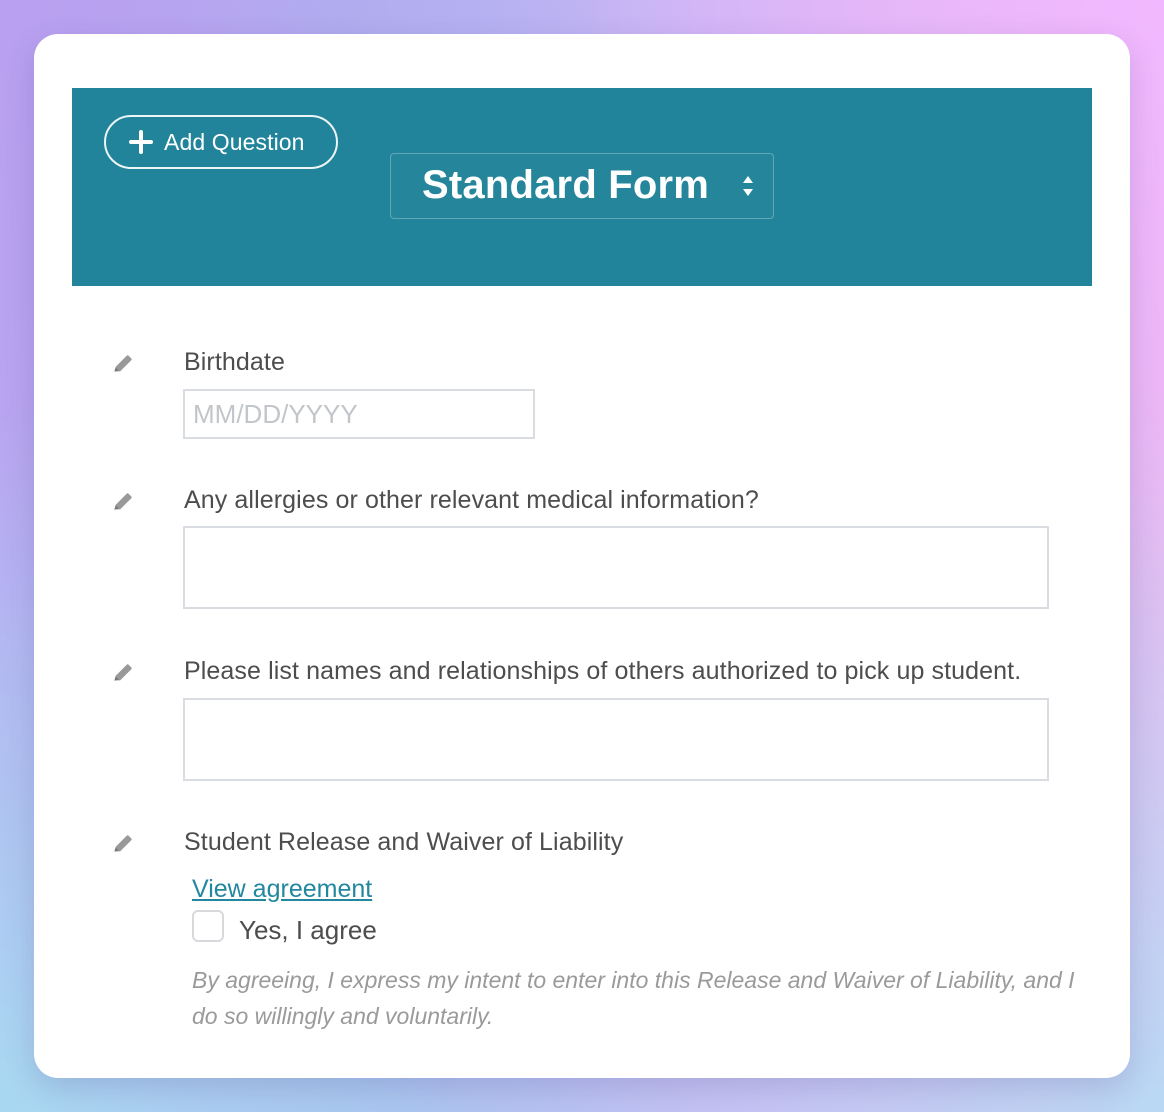 This screenshot has width=1164, height=1112. What do you see at coordinates (748, 186) in the screenshot?
I see `select-arrows-icon` at bounding box center [748, 186].